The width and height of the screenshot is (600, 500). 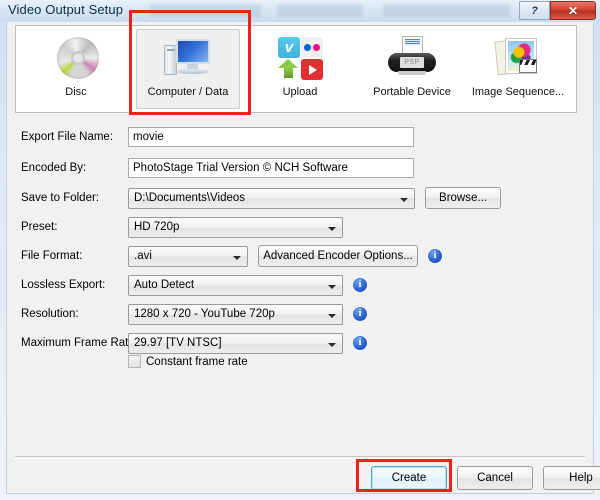 I want to click on create-button: Create, so click(x=409, y=478).